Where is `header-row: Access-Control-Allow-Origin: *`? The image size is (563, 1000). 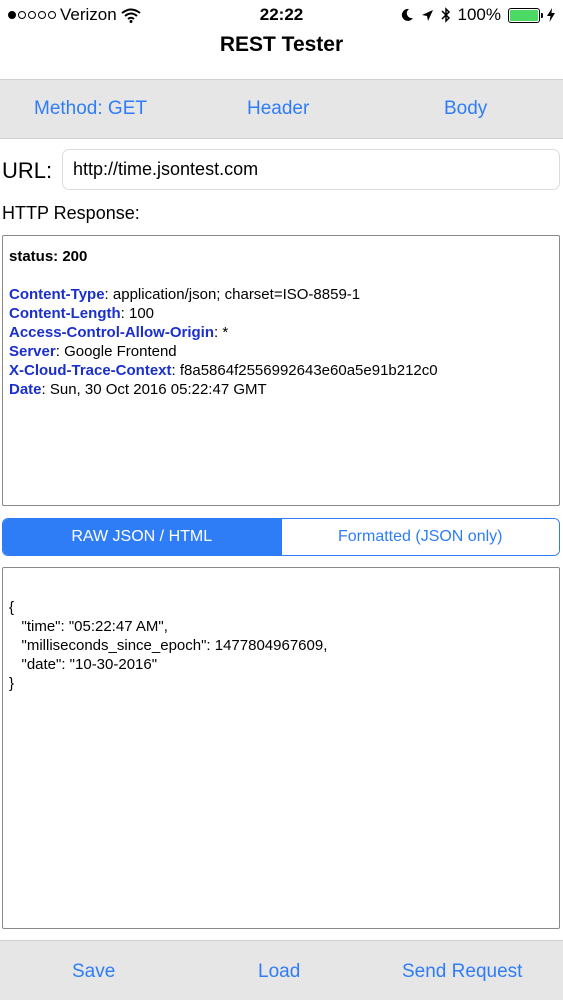 header-row: Access-Control-Allow-Origin: * is located at coordinates (281, 332).